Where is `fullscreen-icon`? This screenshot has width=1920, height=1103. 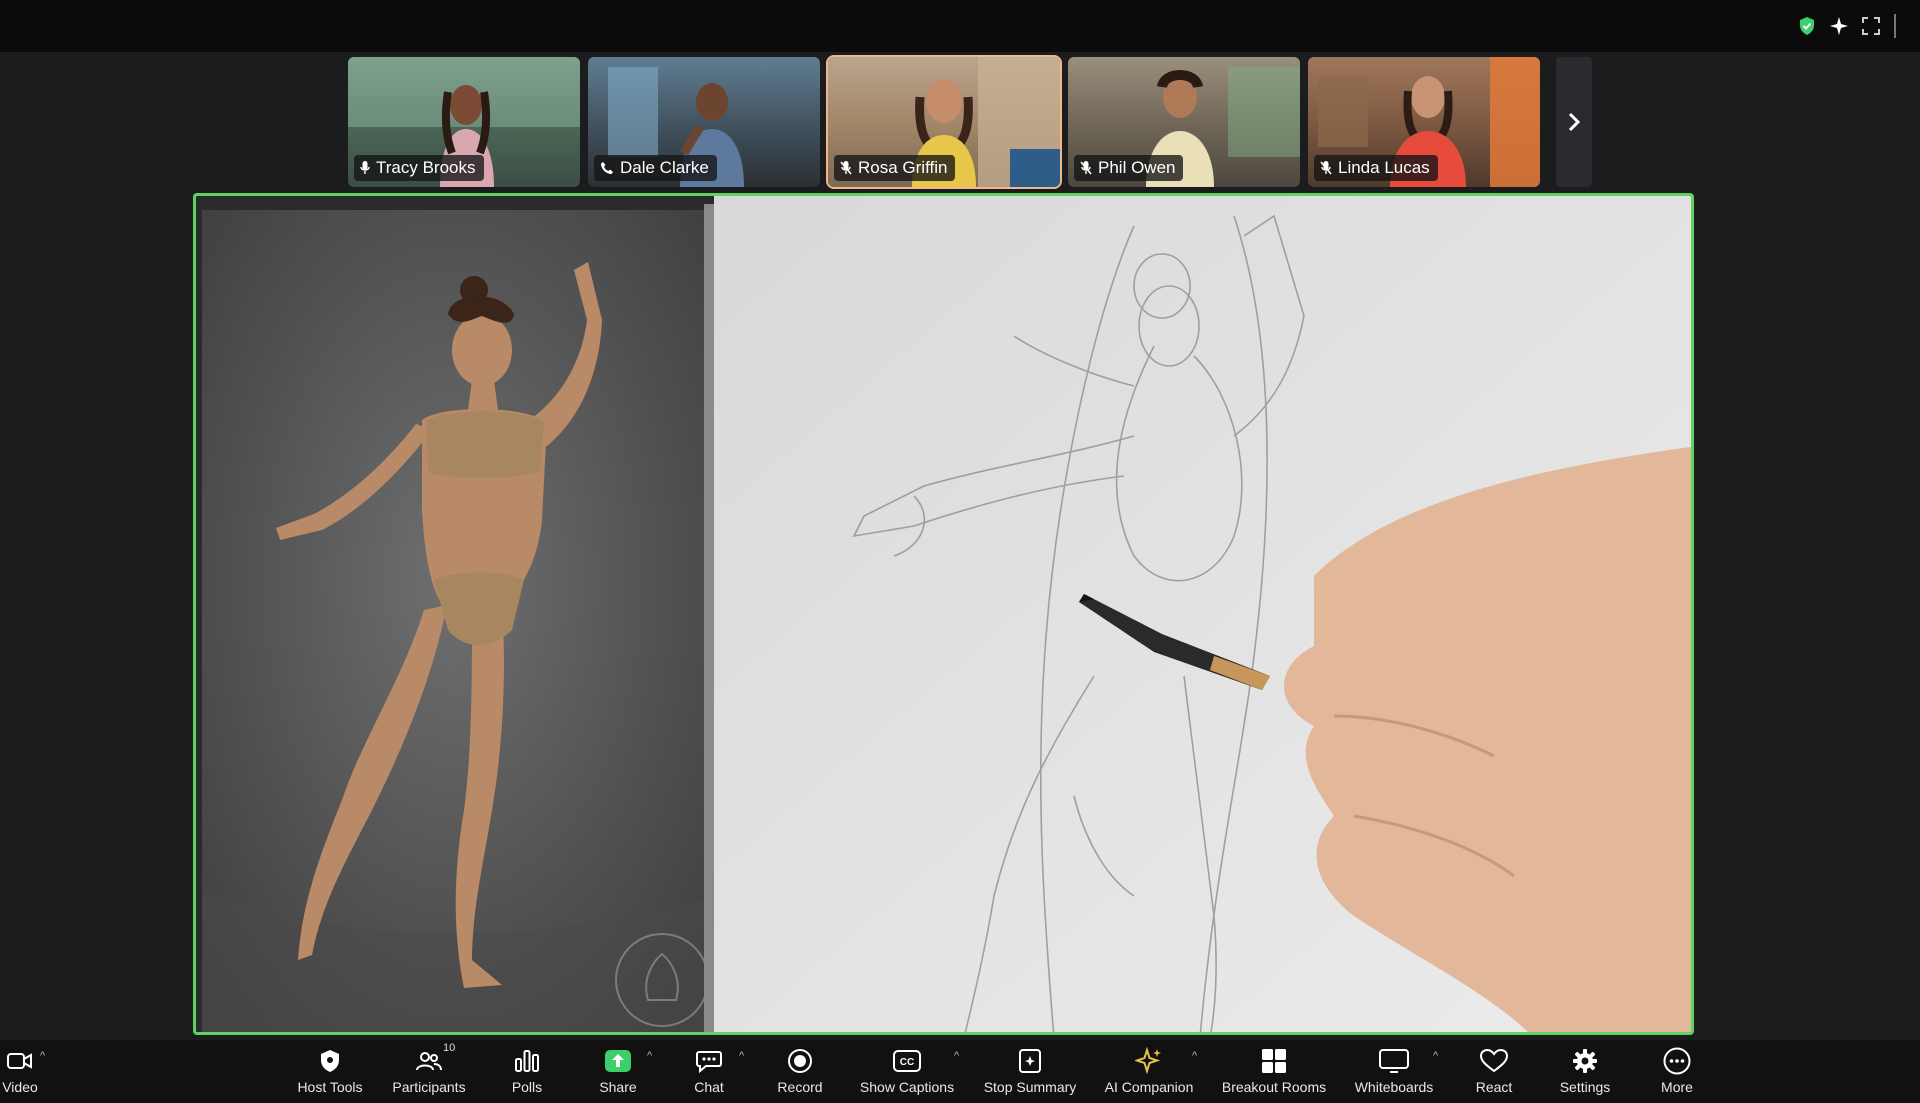
fullscreen-icon is located at coordinates (1871, 26).